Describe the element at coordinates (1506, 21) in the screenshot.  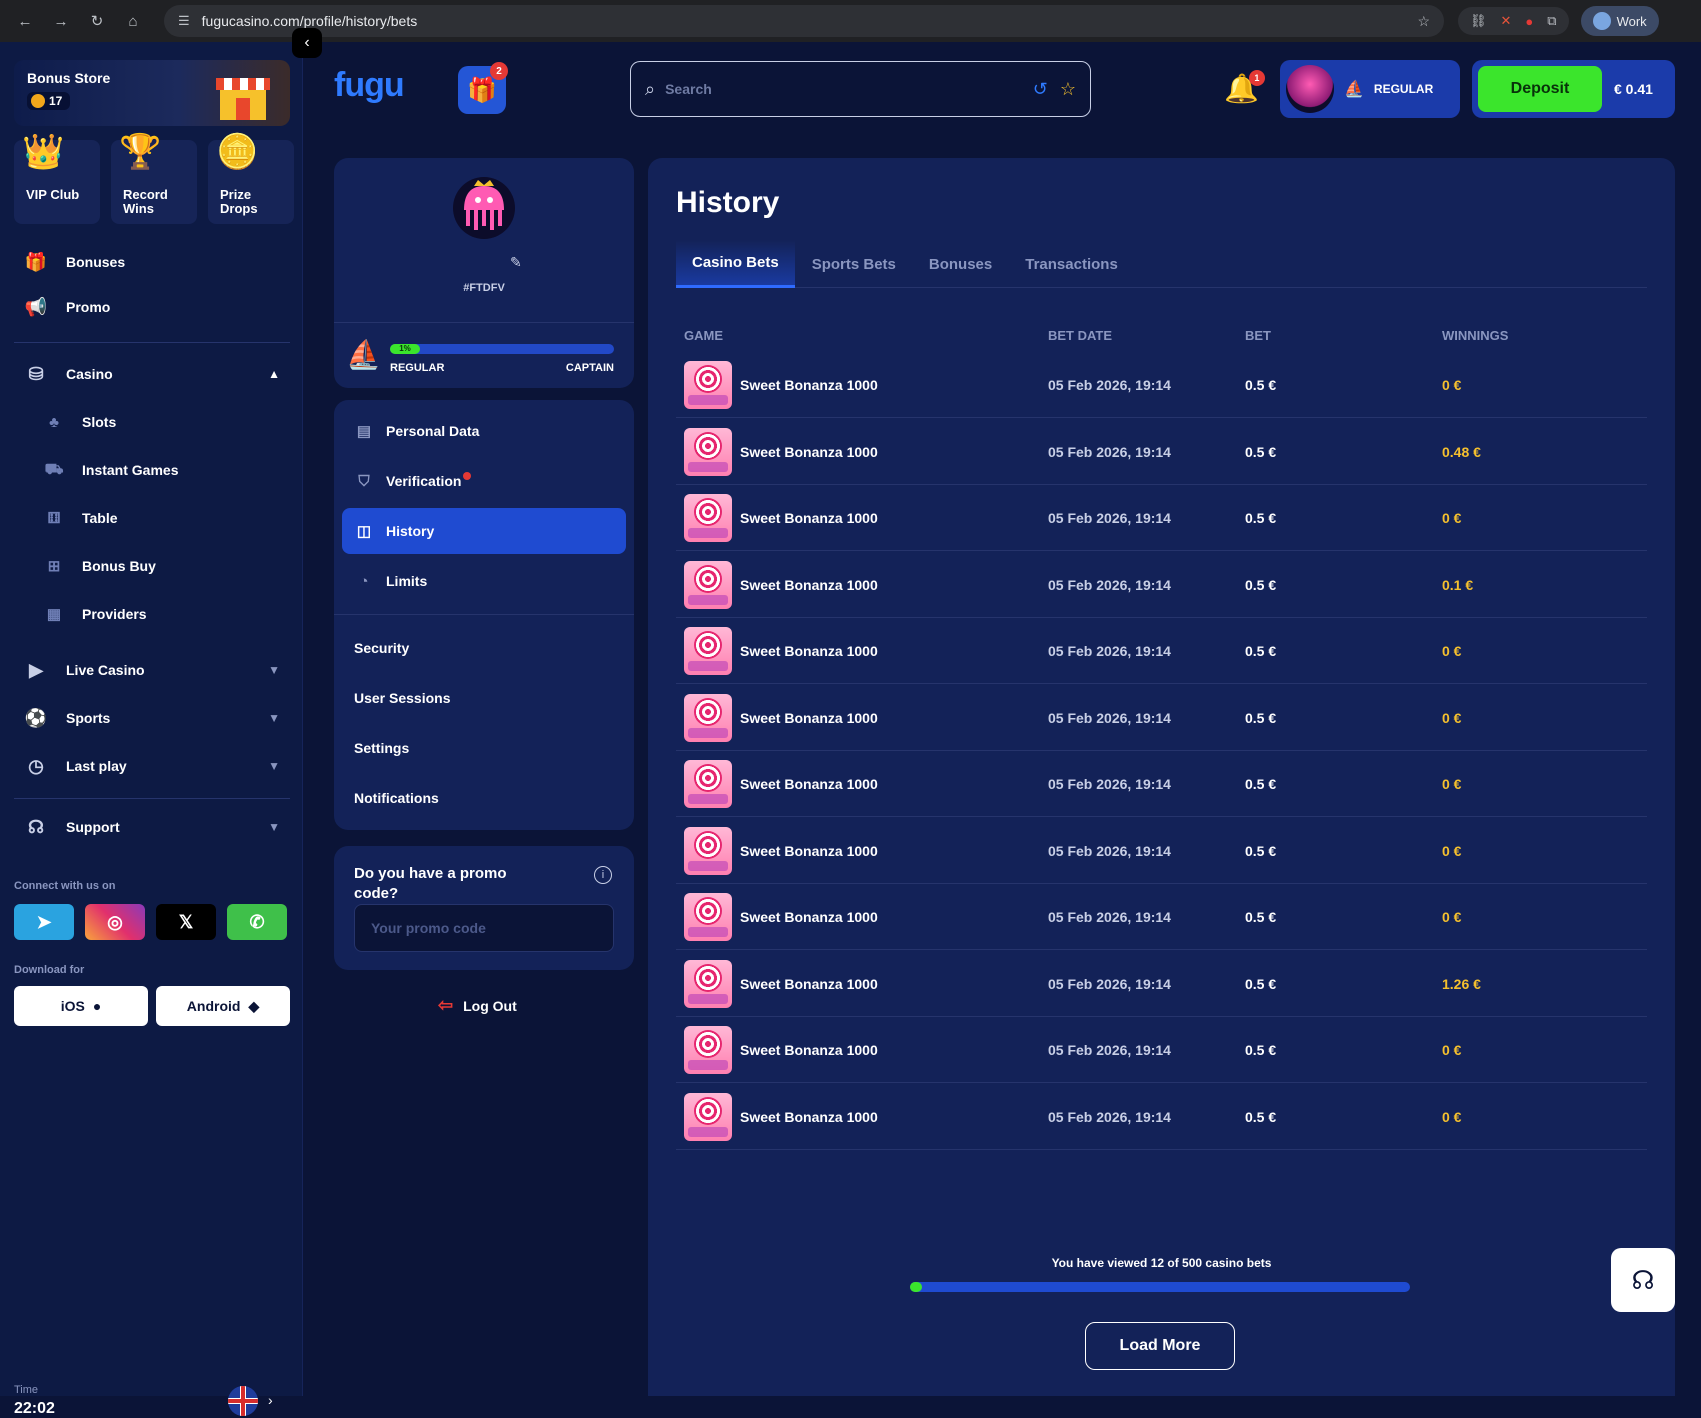
I see `extension-x-icon: ✕` at that location.